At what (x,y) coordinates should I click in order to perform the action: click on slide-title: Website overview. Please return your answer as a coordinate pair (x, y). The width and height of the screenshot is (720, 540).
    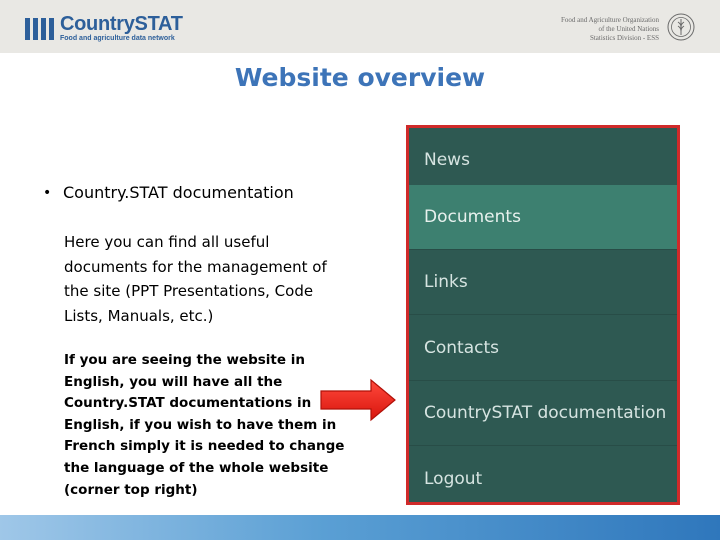
    Looking at the image, I should click on (360, 77).